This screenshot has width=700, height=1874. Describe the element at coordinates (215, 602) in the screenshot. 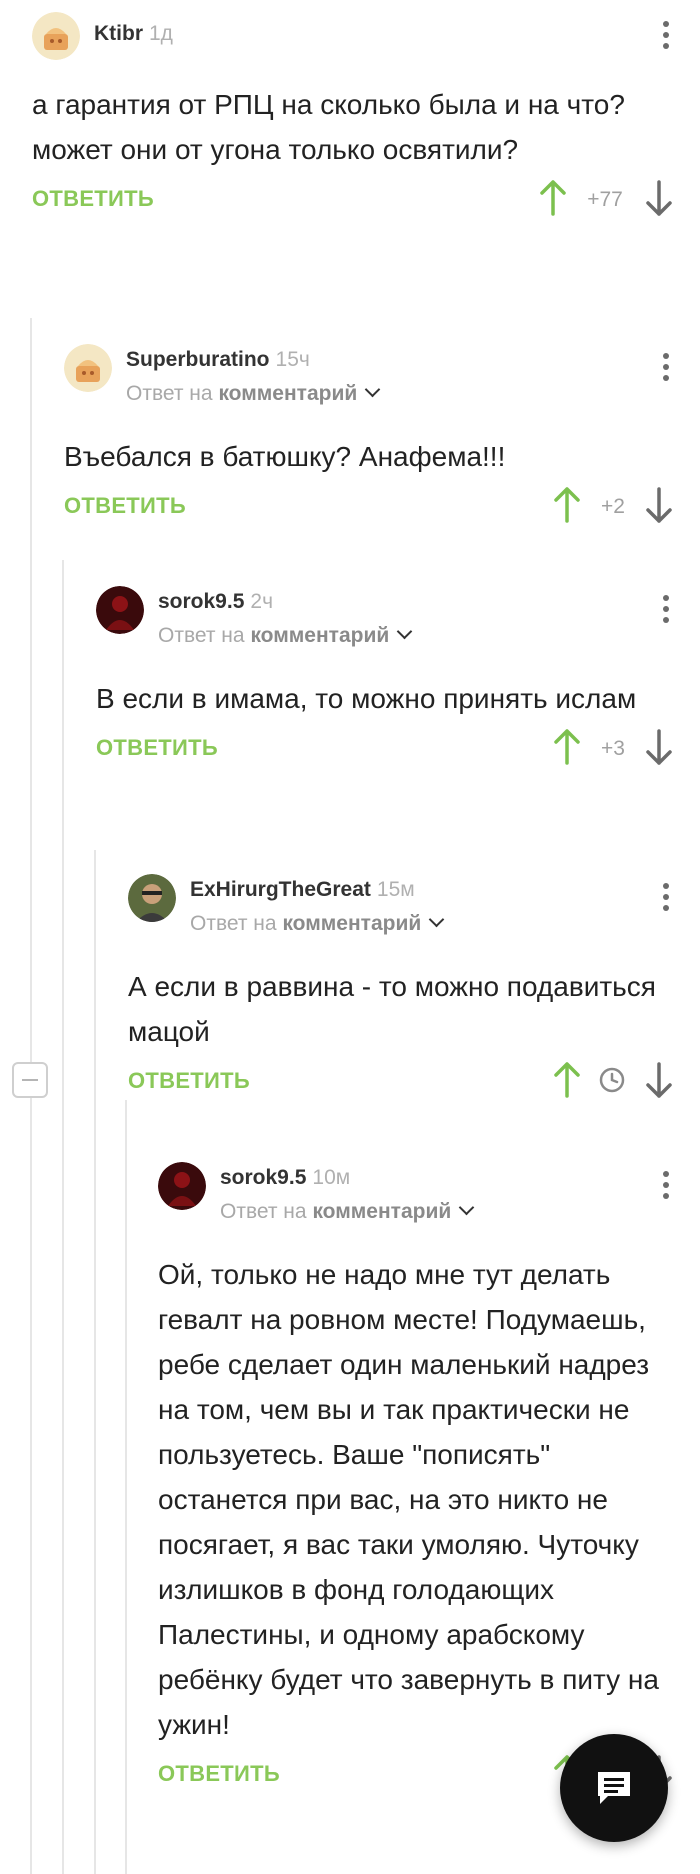

I see `comment-author: sorok9.5 2ч` at that location.